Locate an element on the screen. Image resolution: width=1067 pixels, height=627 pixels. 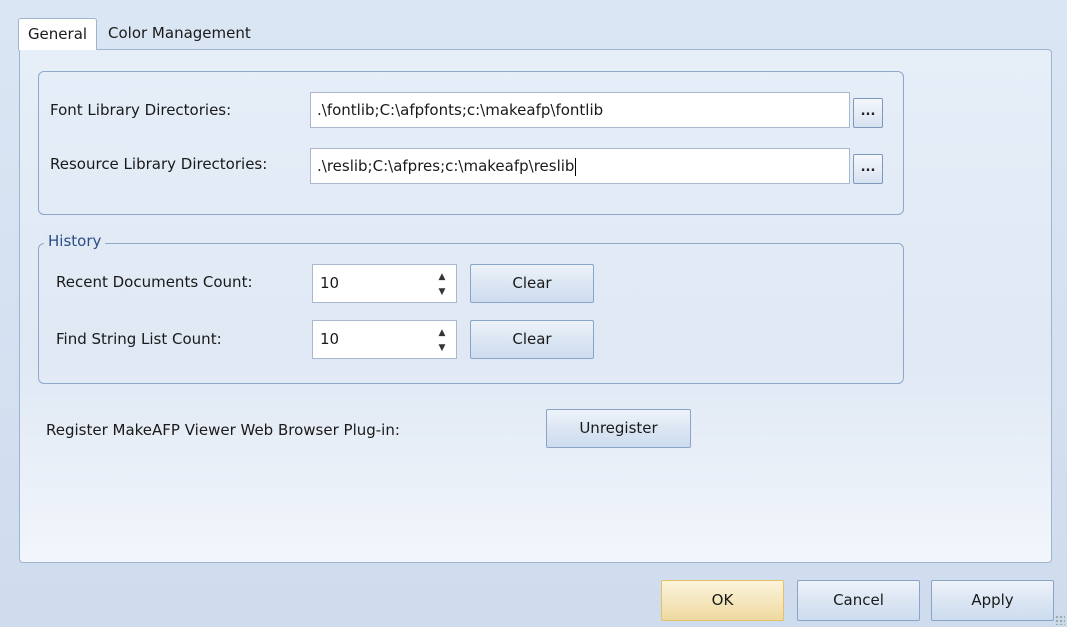
find-string-stepper: 10 ▲ ▼ is located at coordinates (384, 339).